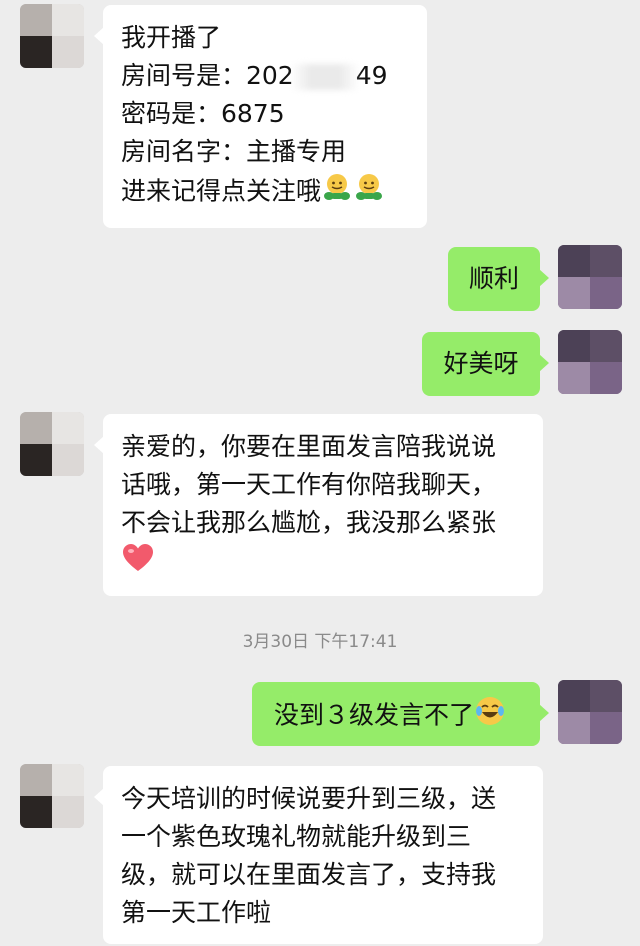  What do you see at coordinates (196, 912) in the screenshot?
I see `message-text-line: 第一天工作啦` at bounding box center [196, 912].